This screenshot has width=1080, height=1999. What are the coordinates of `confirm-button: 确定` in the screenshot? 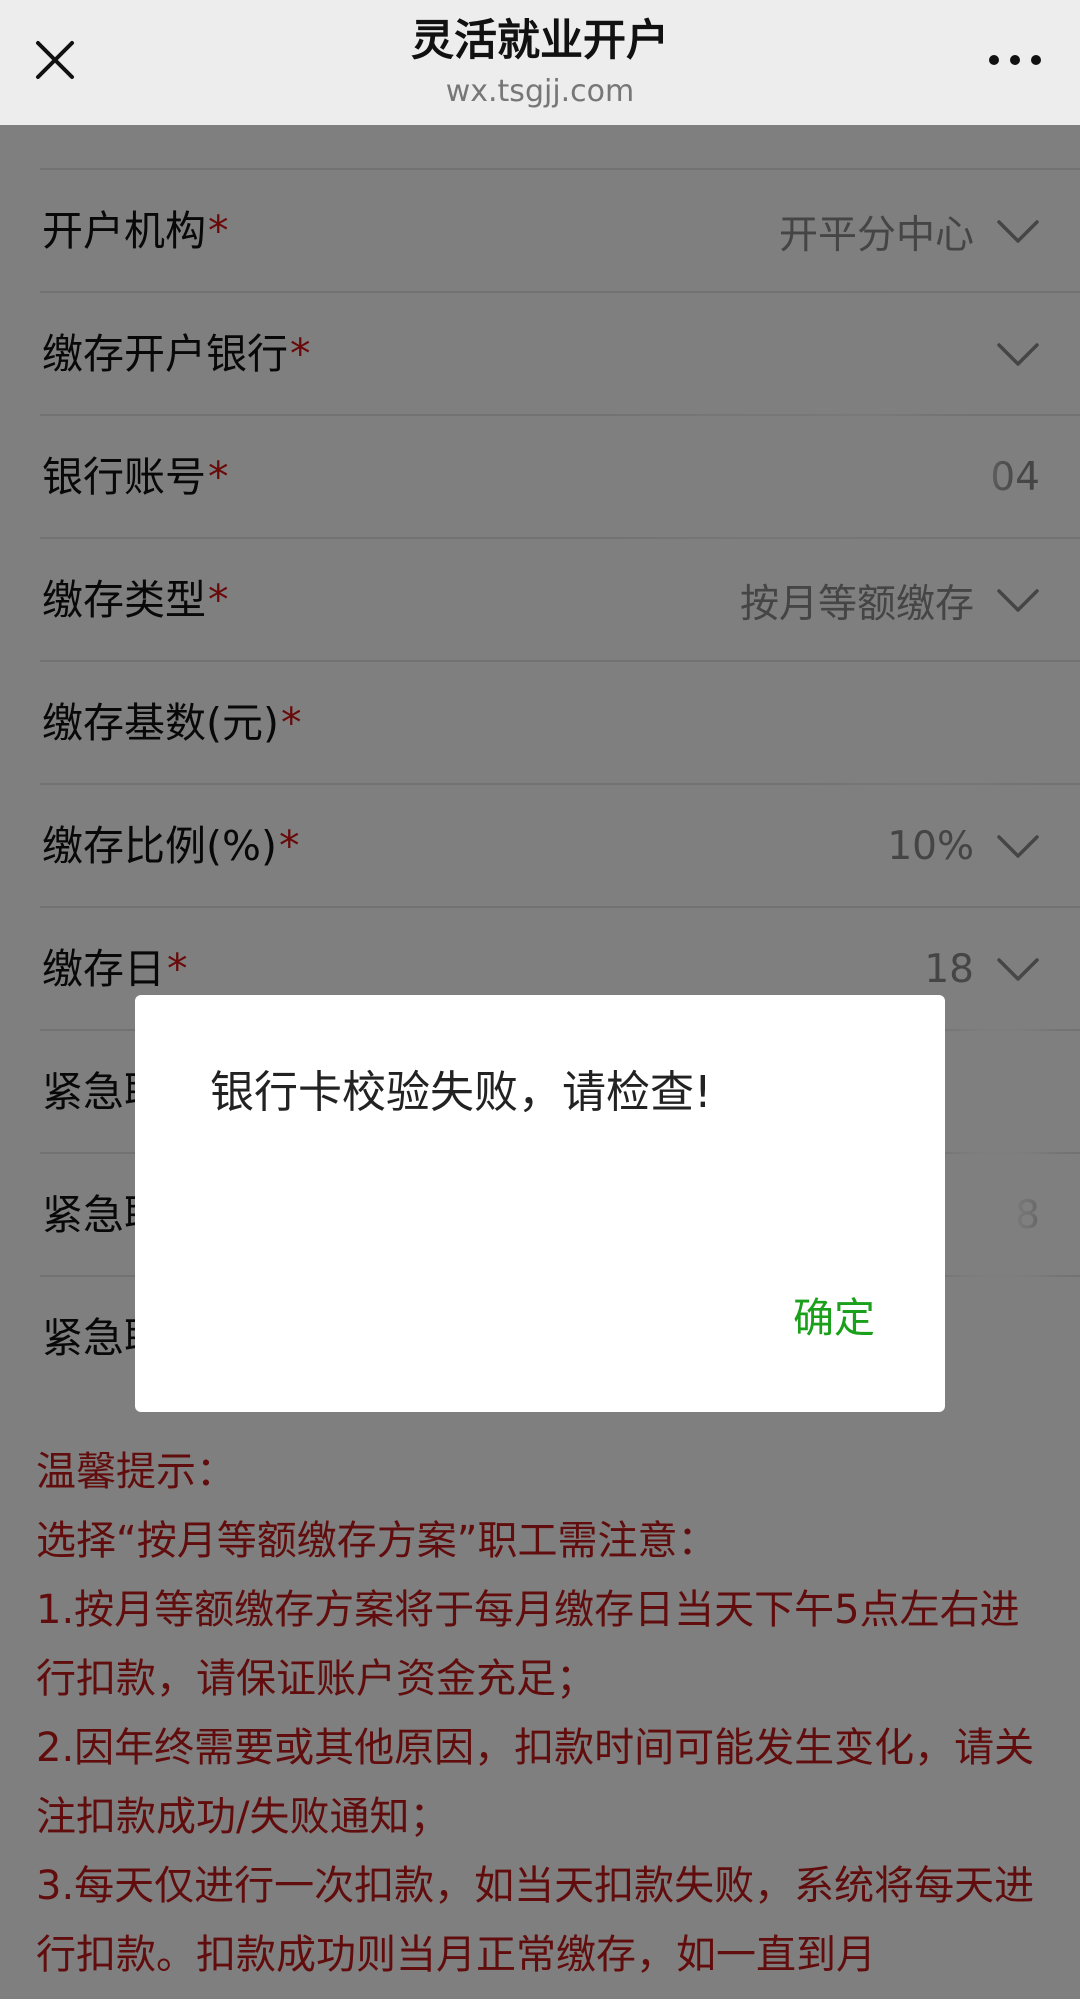 It's located at (834, 1318).